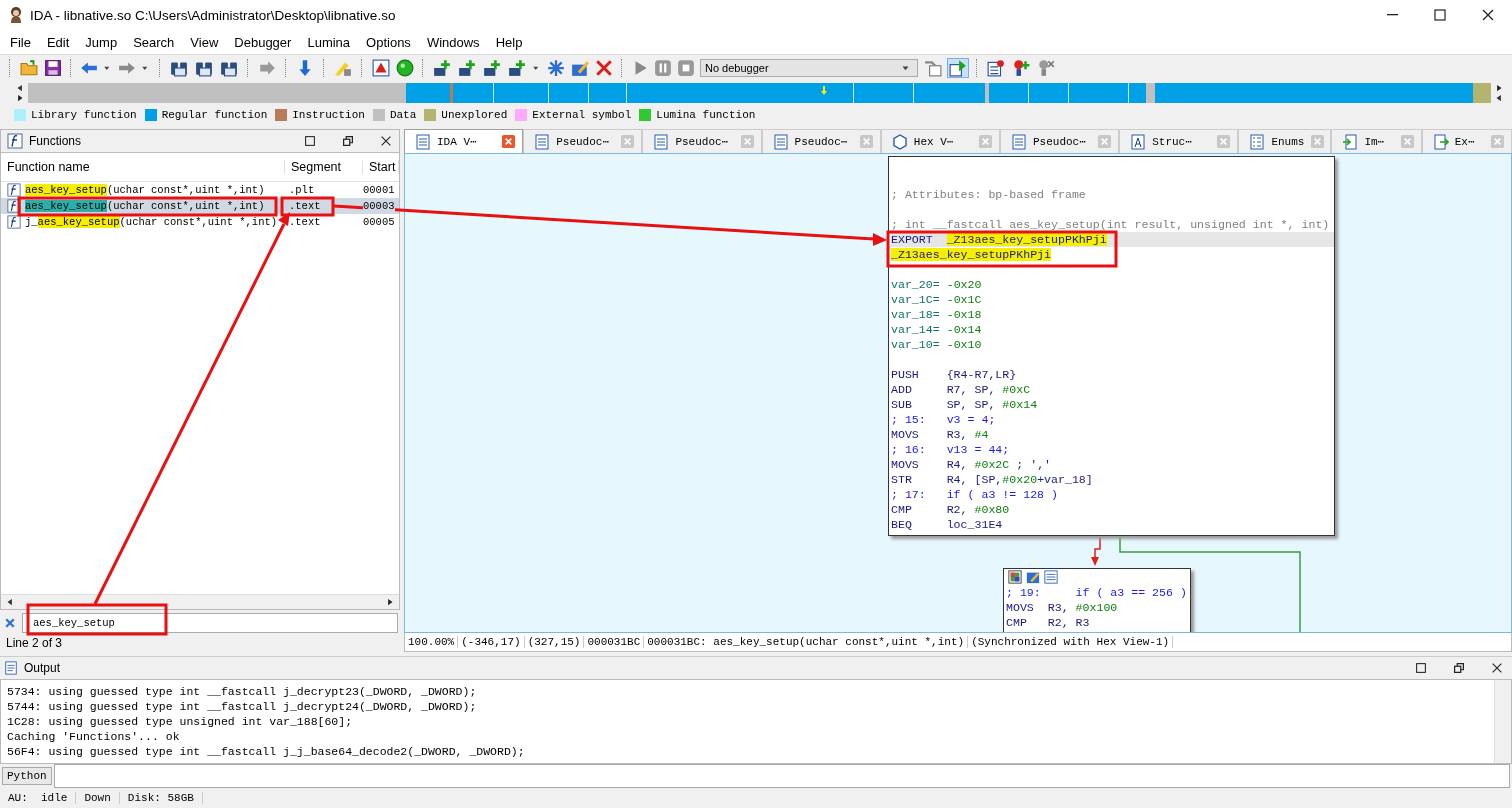 This screenshot has height=808, width=1512. What do you see at coordinates (101, 42) in the screenshot?
I see `menu-item: Jump` at bounding box center [101, 42].